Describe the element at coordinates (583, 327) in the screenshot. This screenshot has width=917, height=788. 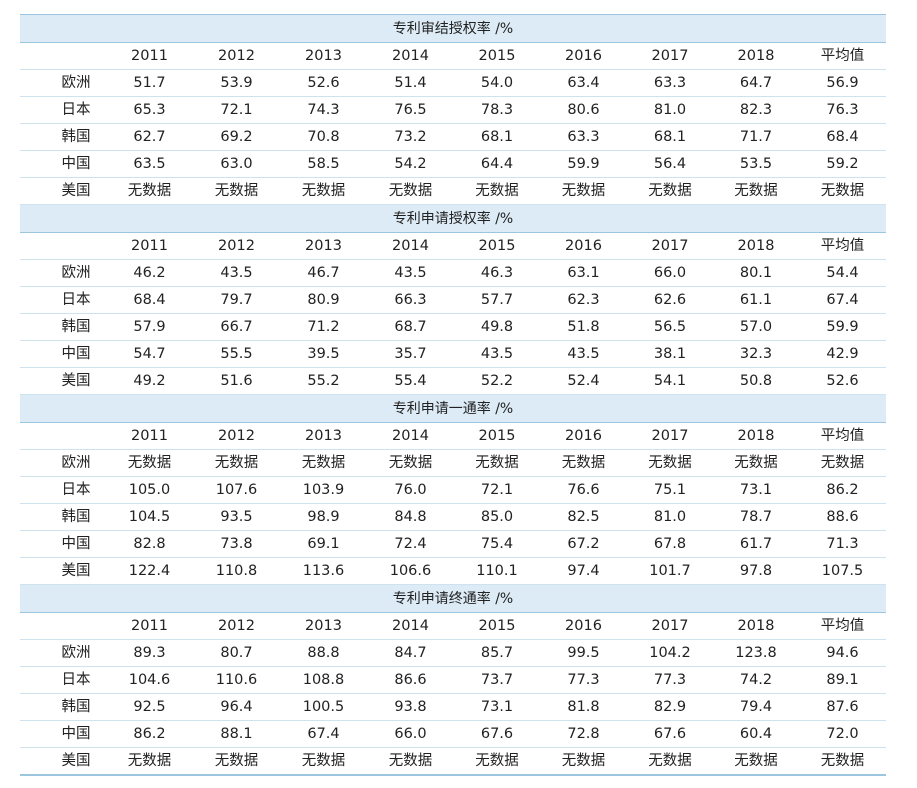
I see `value-cell: 51.8` at that location.